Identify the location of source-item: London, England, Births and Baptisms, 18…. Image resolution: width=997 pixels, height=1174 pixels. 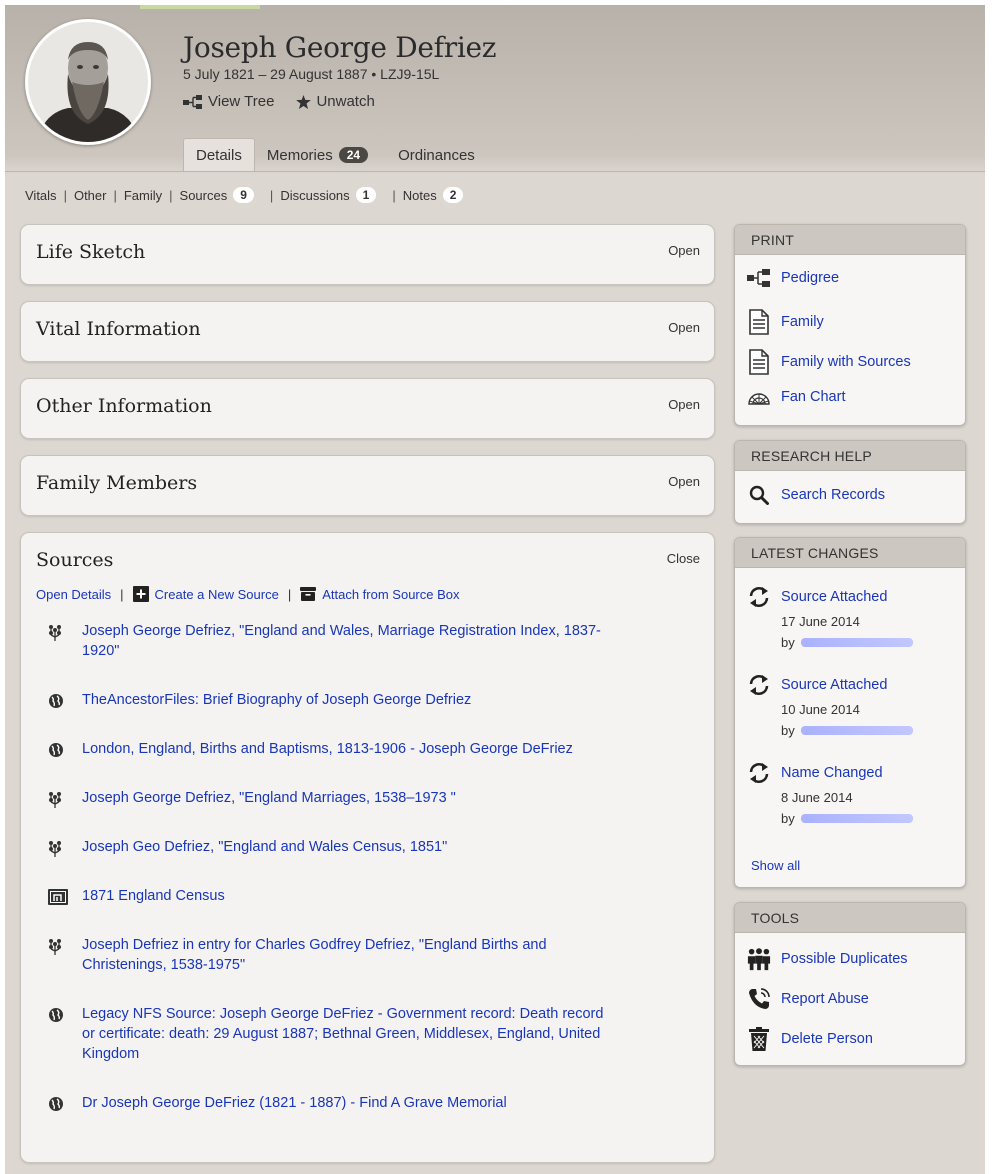
(366, 749).